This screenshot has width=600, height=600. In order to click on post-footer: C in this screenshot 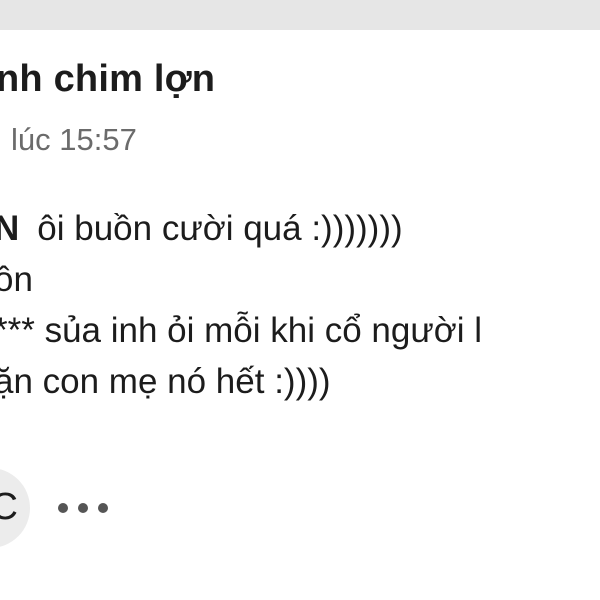, I will do `click(300, 508)`.